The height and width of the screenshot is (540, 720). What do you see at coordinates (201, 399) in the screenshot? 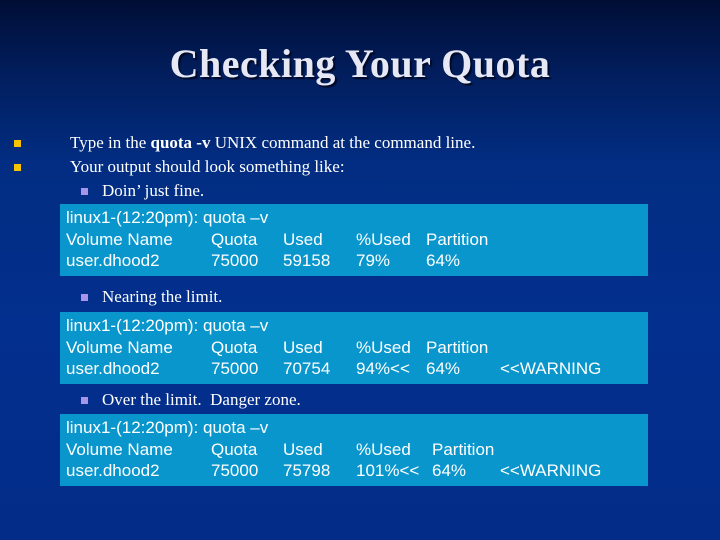
I see `case-label: Over the limit. Danger zone.` at bounding box center [201, 399].